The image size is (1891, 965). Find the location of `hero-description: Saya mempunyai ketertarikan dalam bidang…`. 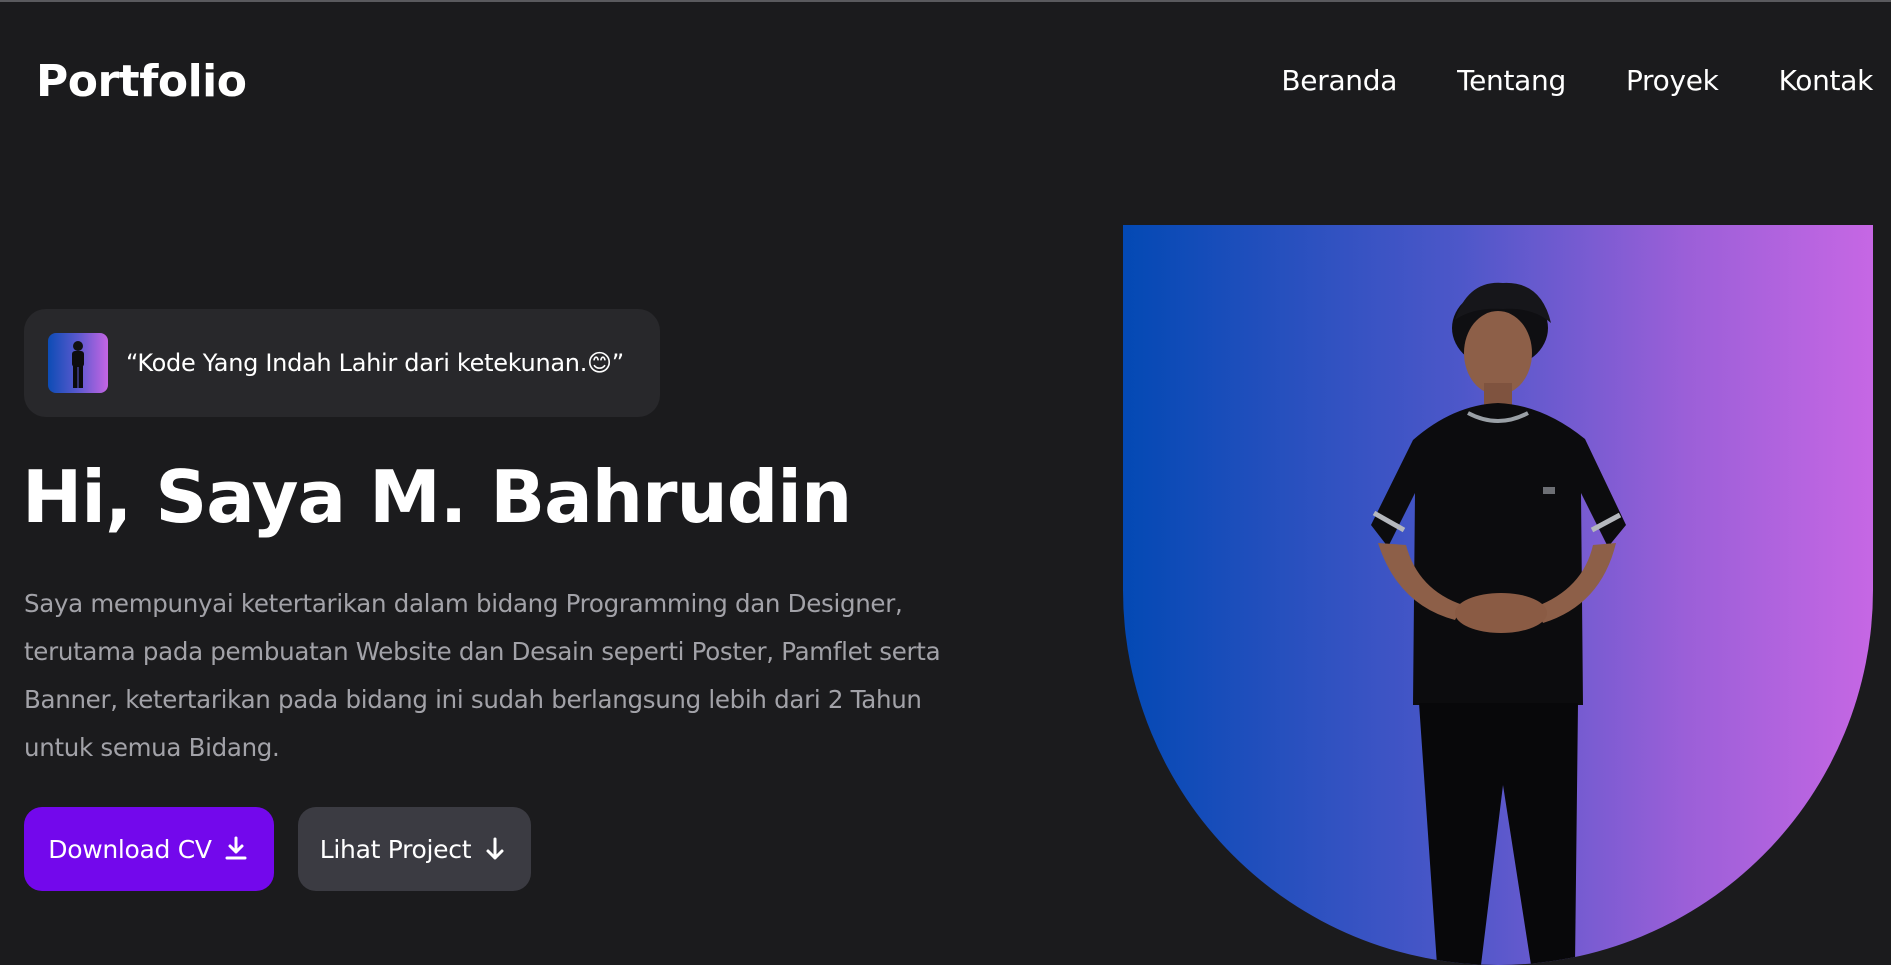

hero-description: Saya mempunyai ketertarikan dalam bidang… is located at coordinates (482, 675).